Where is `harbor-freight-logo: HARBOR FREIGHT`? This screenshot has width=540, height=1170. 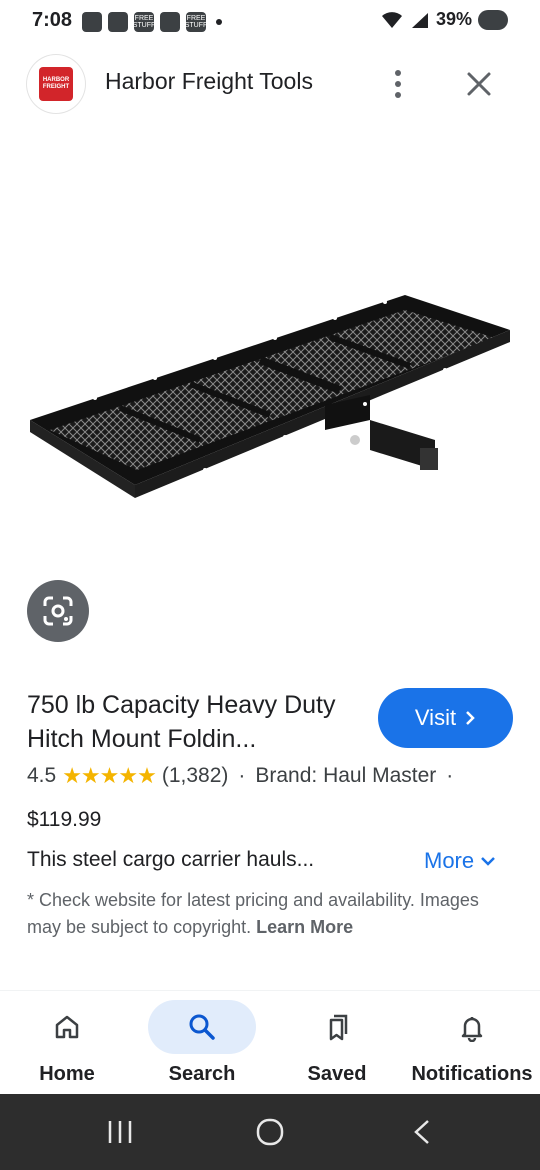
harbor-freight-logo: HARBOR FREIGHT is located at coordinates (56, 84).